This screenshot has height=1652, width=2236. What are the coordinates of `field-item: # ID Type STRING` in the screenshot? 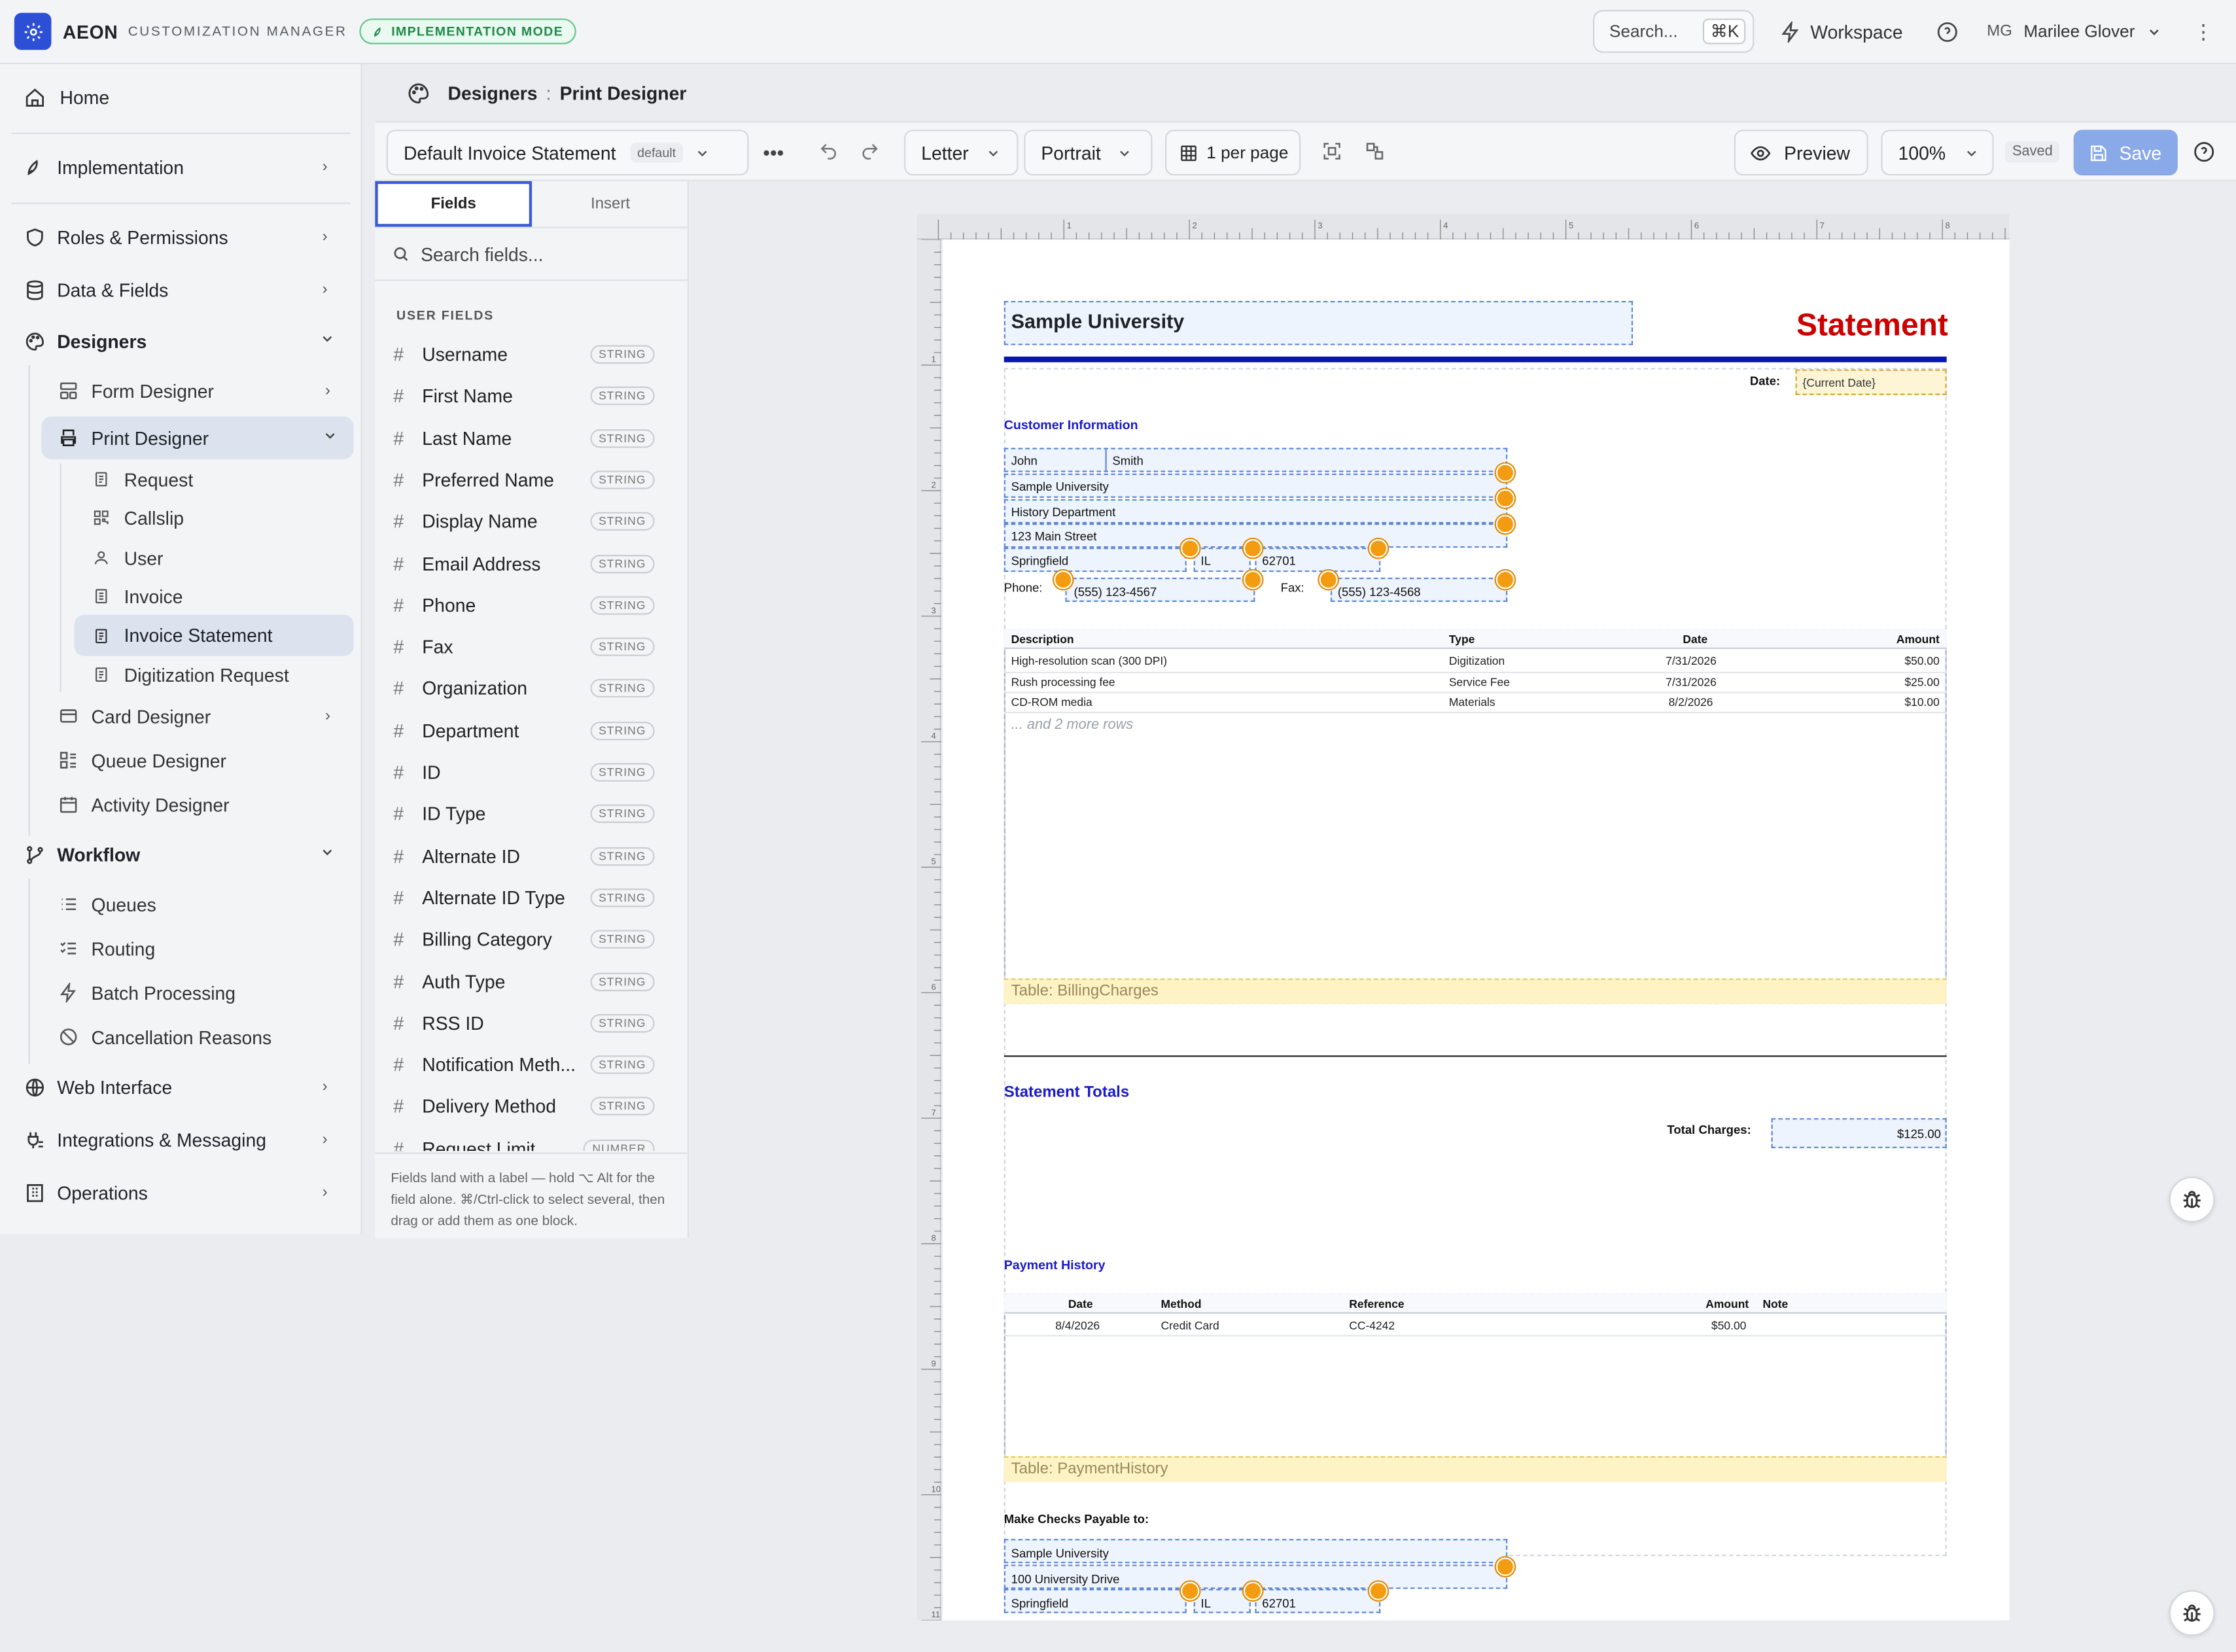 It's located at (530, 815).